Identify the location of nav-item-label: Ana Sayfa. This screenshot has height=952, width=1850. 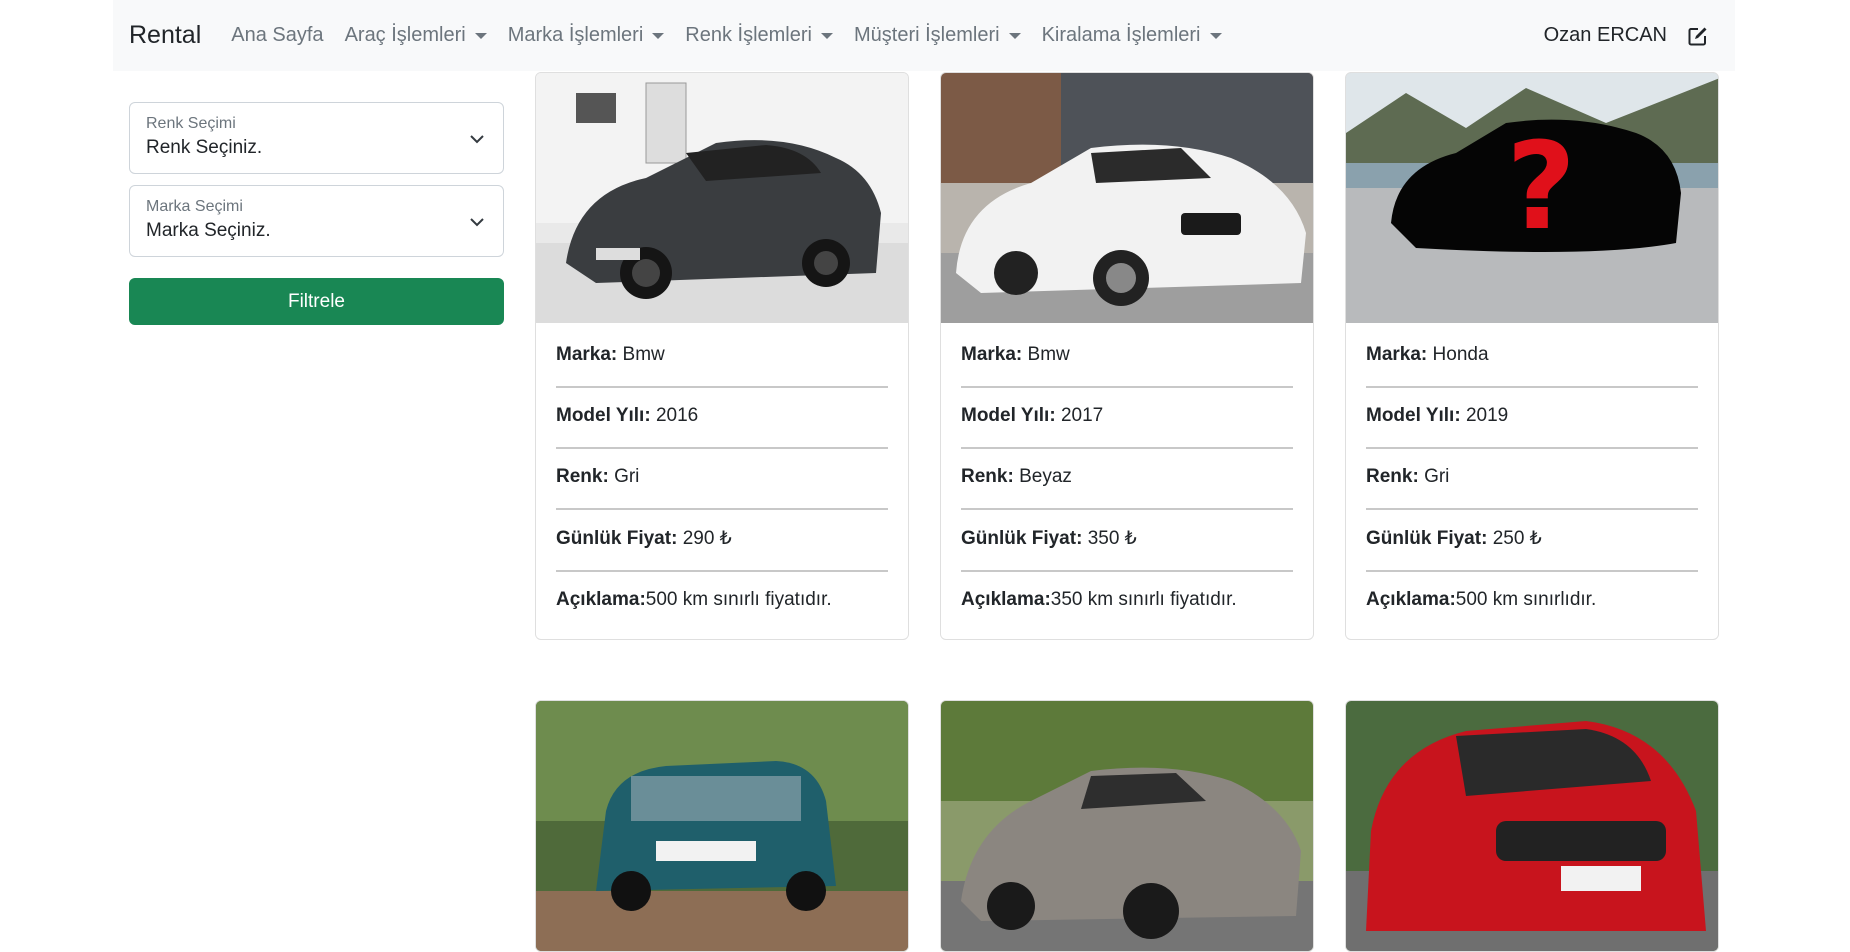
(277, 35).